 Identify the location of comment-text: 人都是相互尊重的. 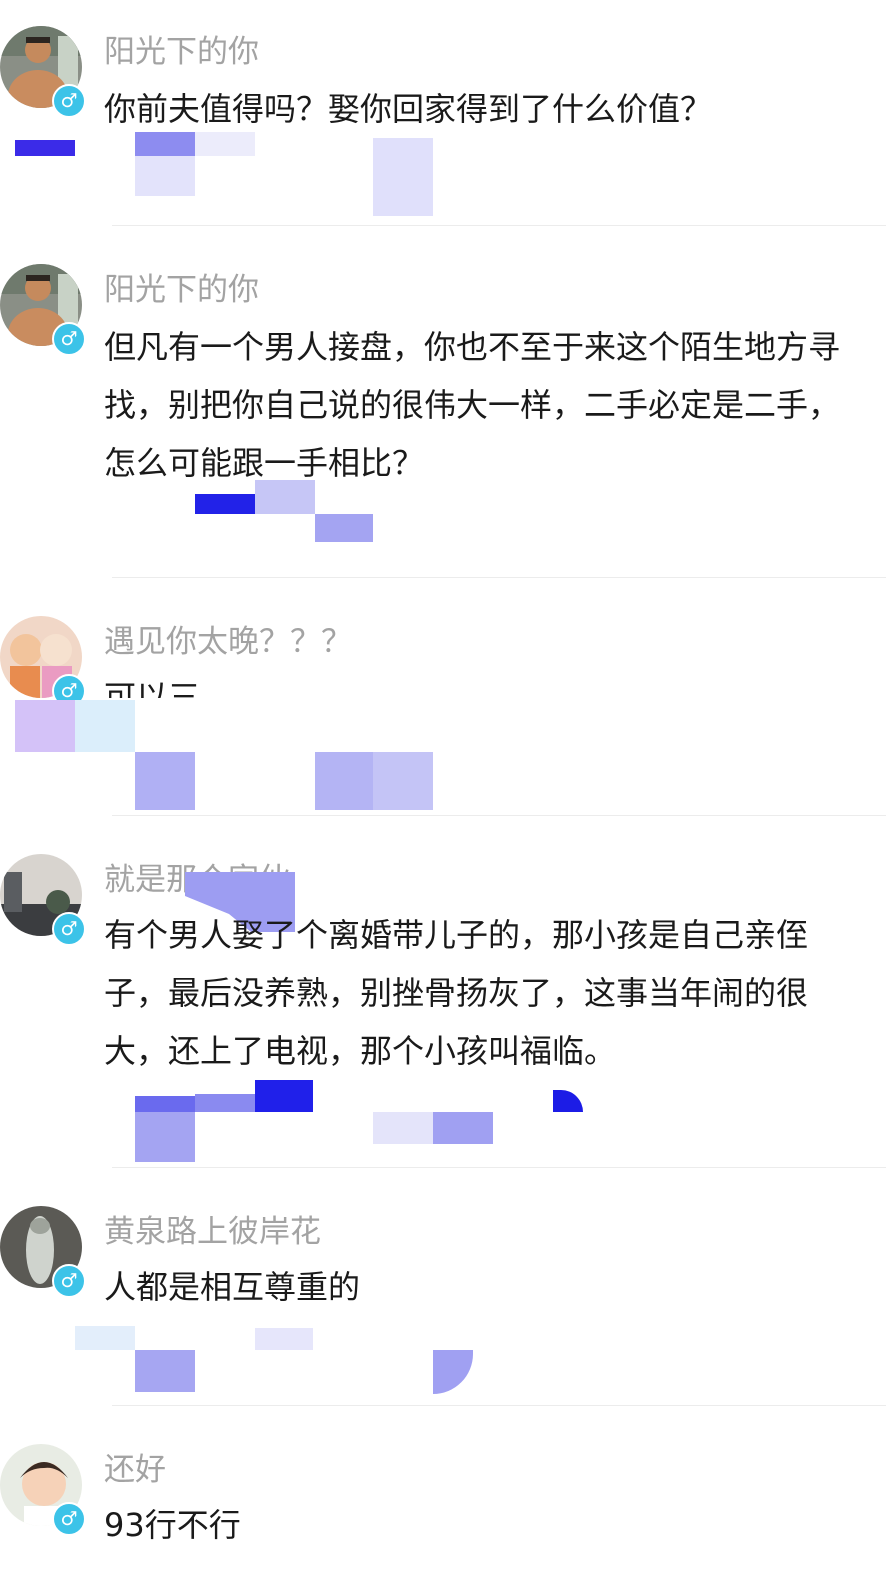
(232, 1287).